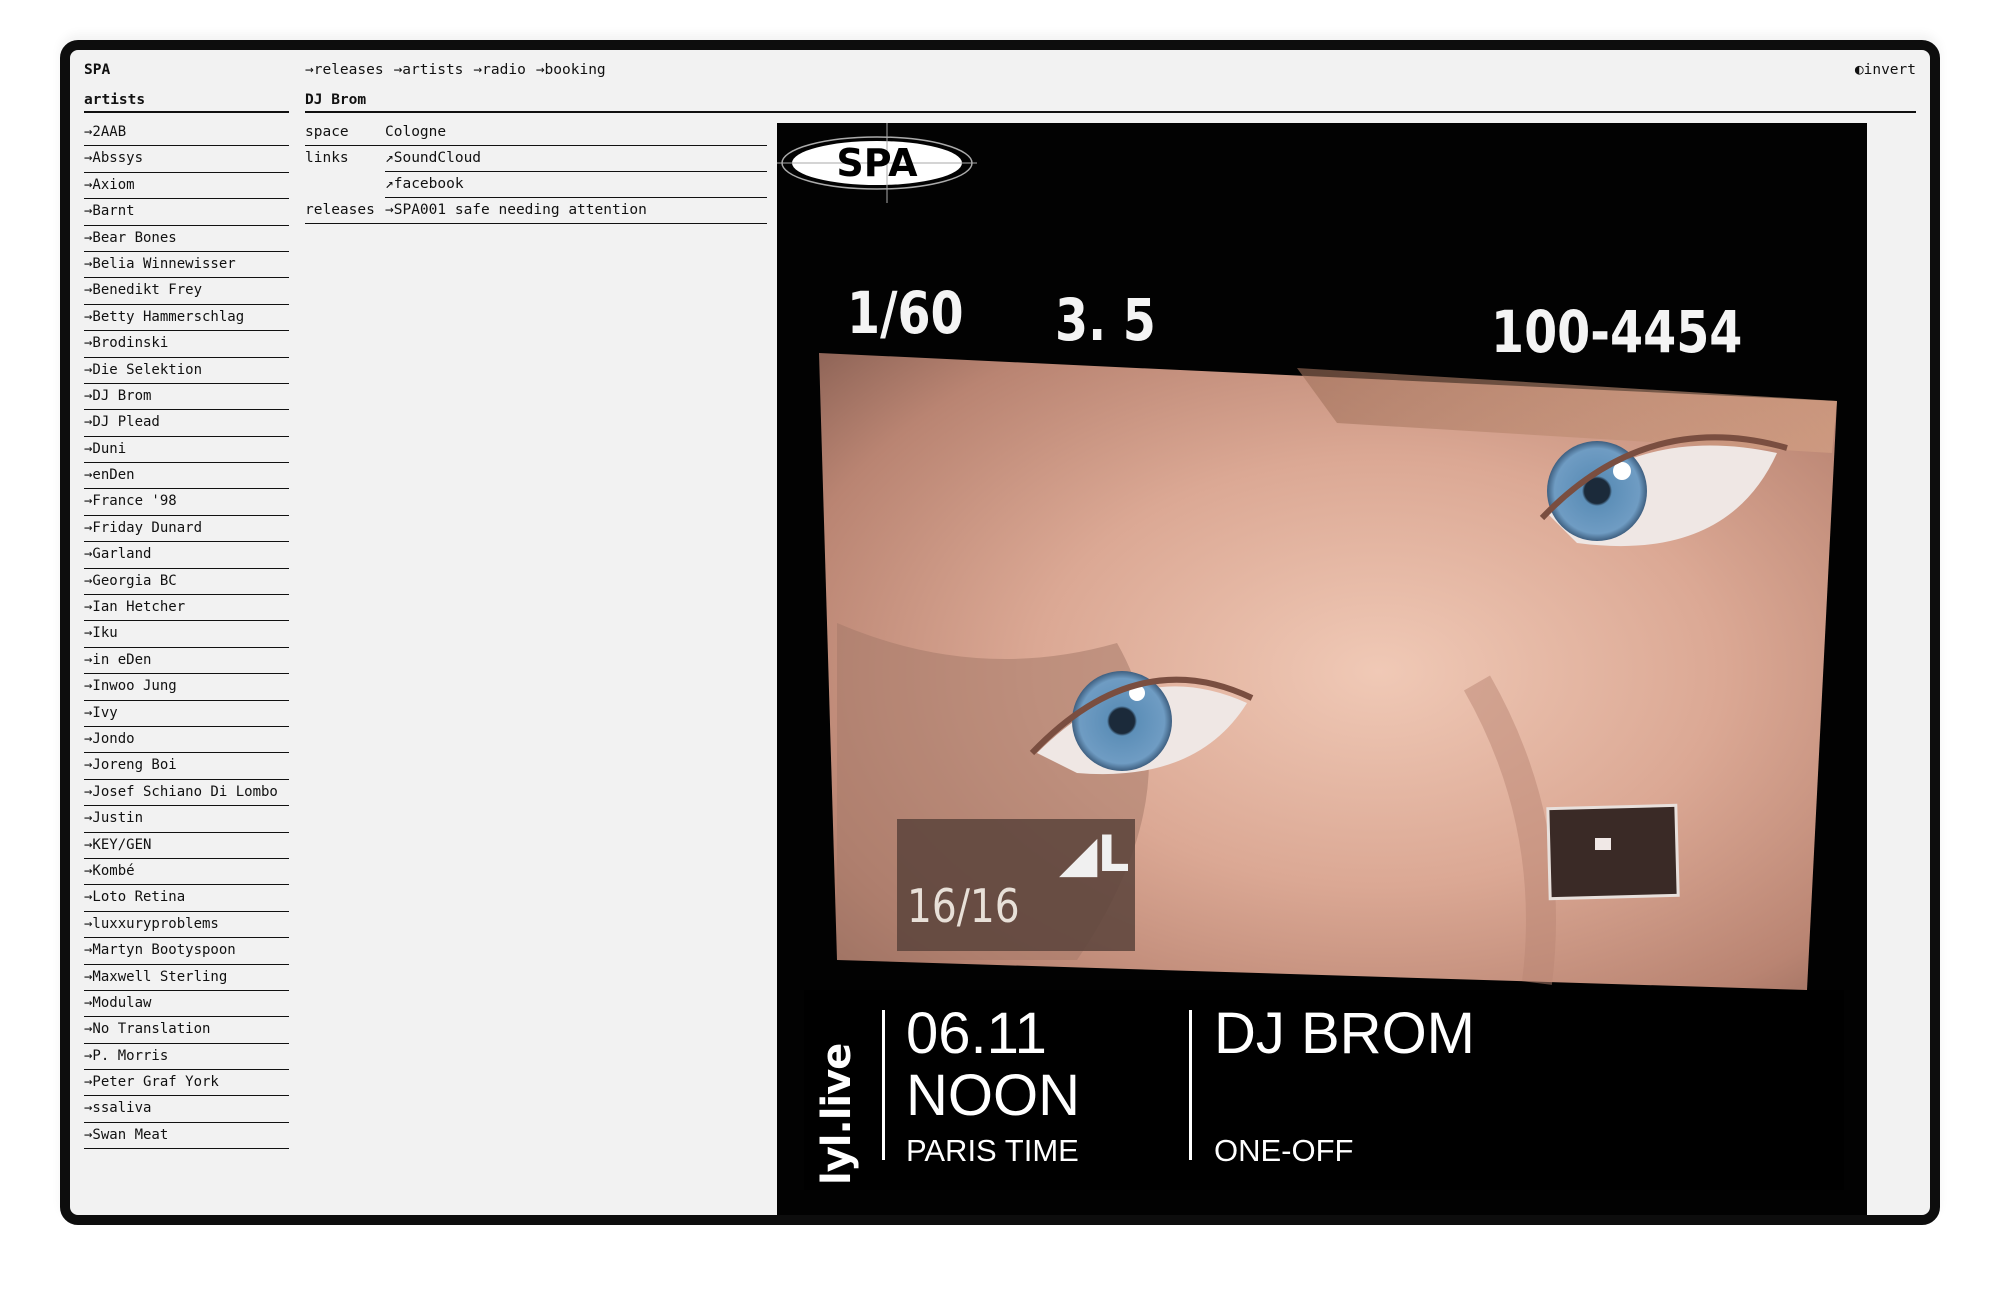 Image resolution: width=2000 pixels, height=1299 pixels. I want to click on artist-link: →Abssys, so click(186, 159).